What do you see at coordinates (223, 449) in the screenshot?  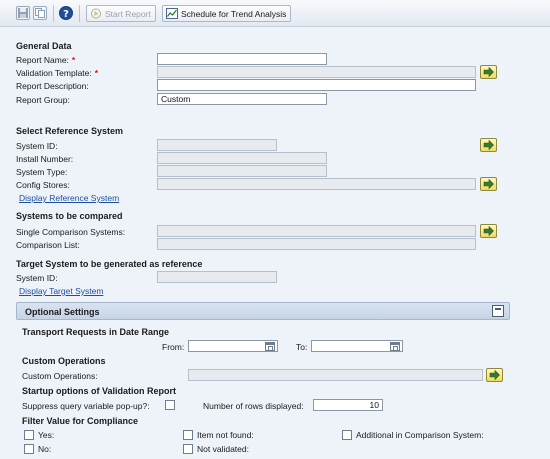 I see `not-validated-label: Not validated:` at bounding box center [223, 449].